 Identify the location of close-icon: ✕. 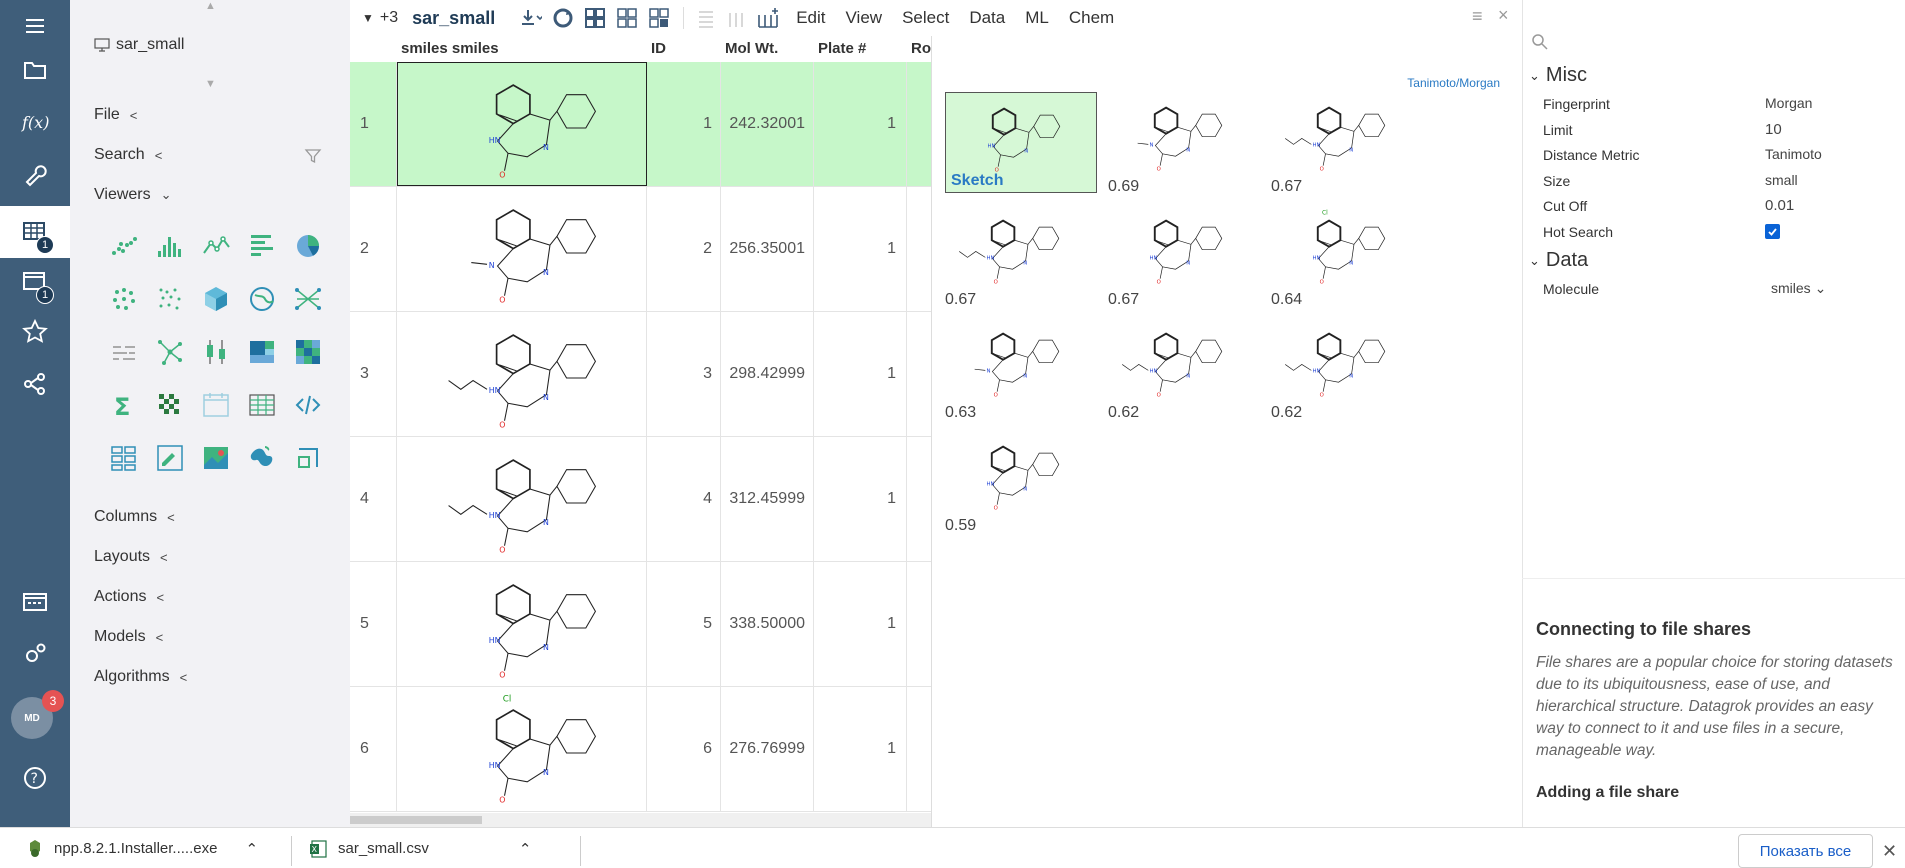
(1889, 851).